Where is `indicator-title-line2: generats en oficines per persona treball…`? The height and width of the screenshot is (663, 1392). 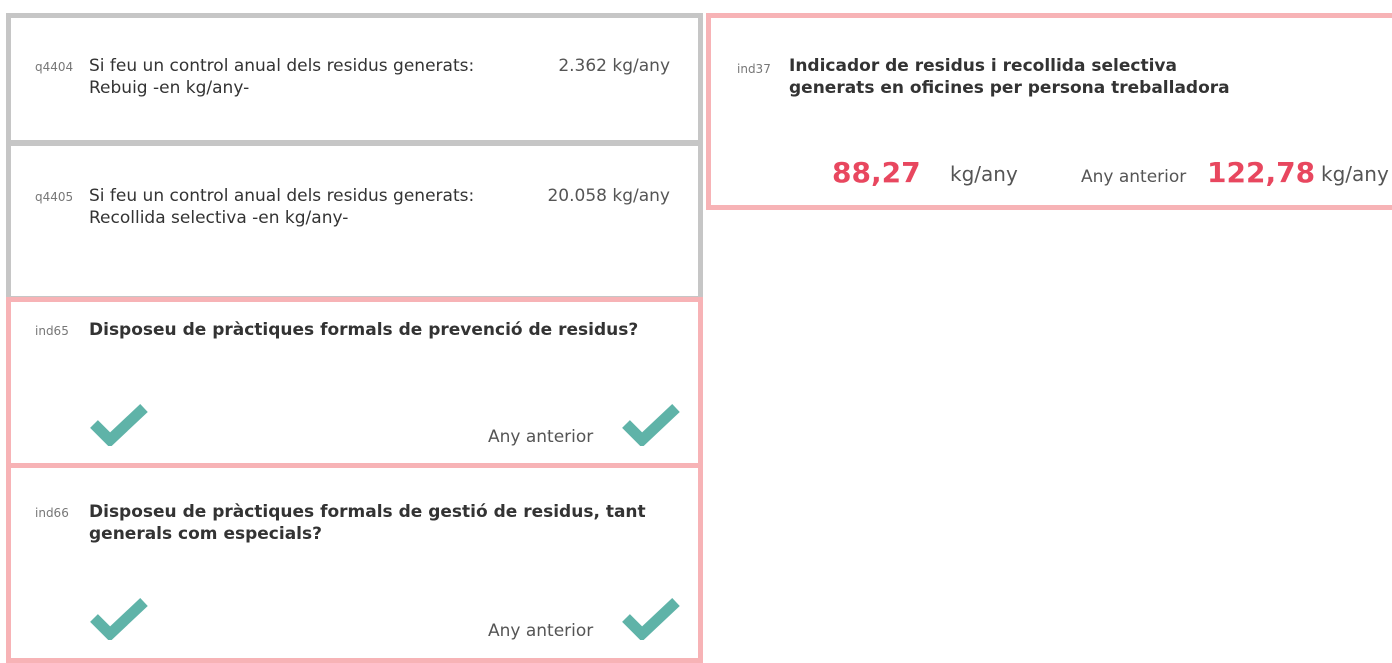
indicator-title-line2: generats en oficines per persona treball… is located at coordinates (1009, 88).